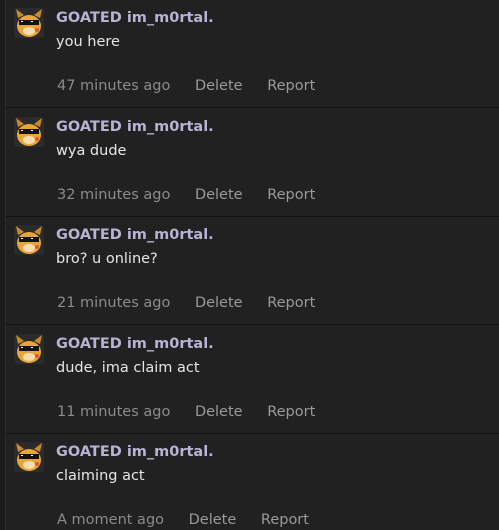 This screenshot has width=499, height=530. Describe the element at coordinates (114, 412) in the screenshot. I see `timestamp: 11 minutes ago` at that location.